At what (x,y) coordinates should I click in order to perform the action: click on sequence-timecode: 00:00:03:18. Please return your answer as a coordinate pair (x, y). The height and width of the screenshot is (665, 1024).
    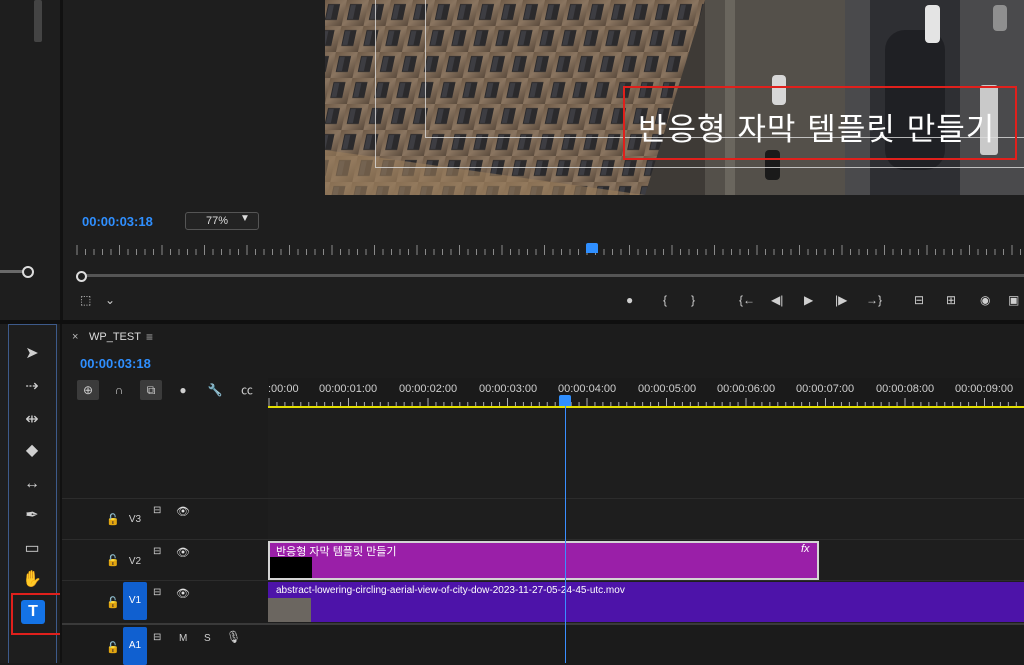
    Looking at the image, I should click on (115, 363).